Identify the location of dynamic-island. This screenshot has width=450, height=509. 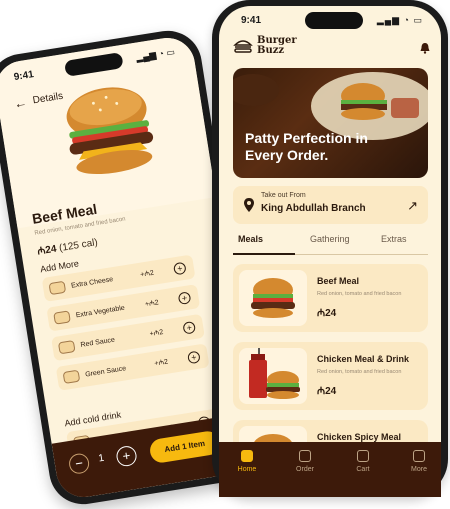
(334, 20).